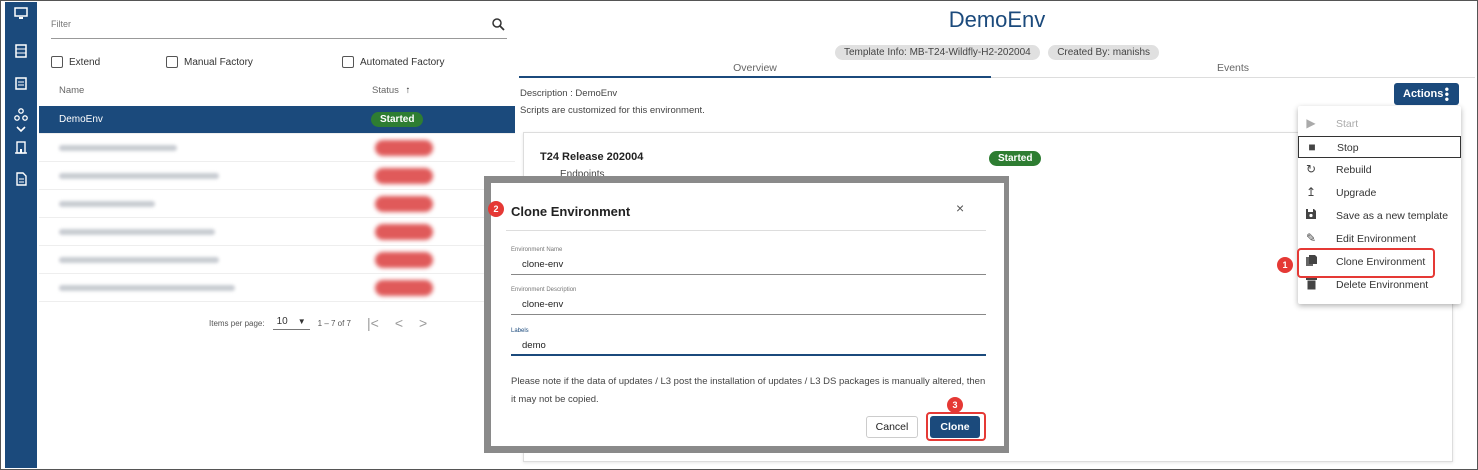 The width and height of the screenshot is (1478, 470). What do you see at coordinates (279, 26) in the screenshot?
I see `filter-input: Filter` at bounding box center [279, 26].